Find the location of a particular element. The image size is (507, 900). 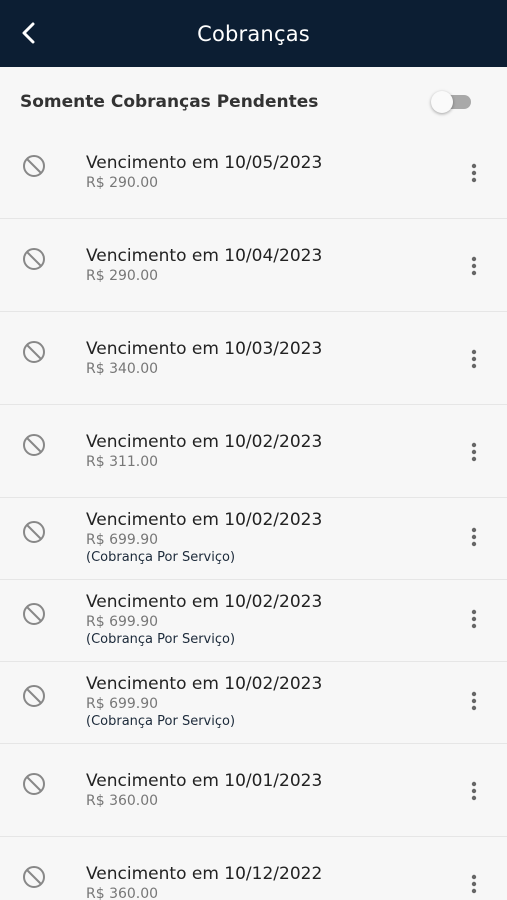

charge-row: Vencimento em 10/05/2023 R$ 290.00 is located at coordinates (253, 172).